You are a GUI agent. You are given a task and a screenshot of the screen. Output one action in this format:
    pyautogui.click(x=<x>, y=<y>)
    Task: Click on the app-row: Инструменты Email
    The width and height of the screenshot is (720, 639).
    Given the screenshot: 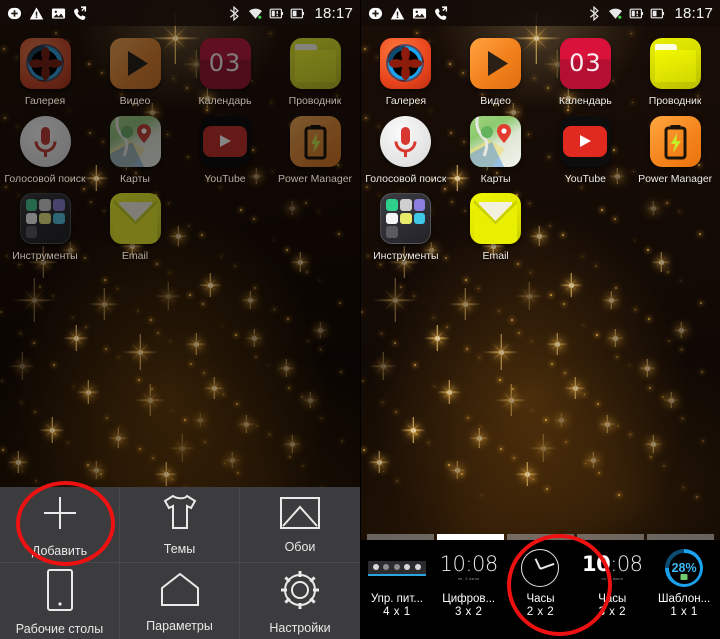 What is the action you would take?
    pyautogui.click(x=540, y=224)
    